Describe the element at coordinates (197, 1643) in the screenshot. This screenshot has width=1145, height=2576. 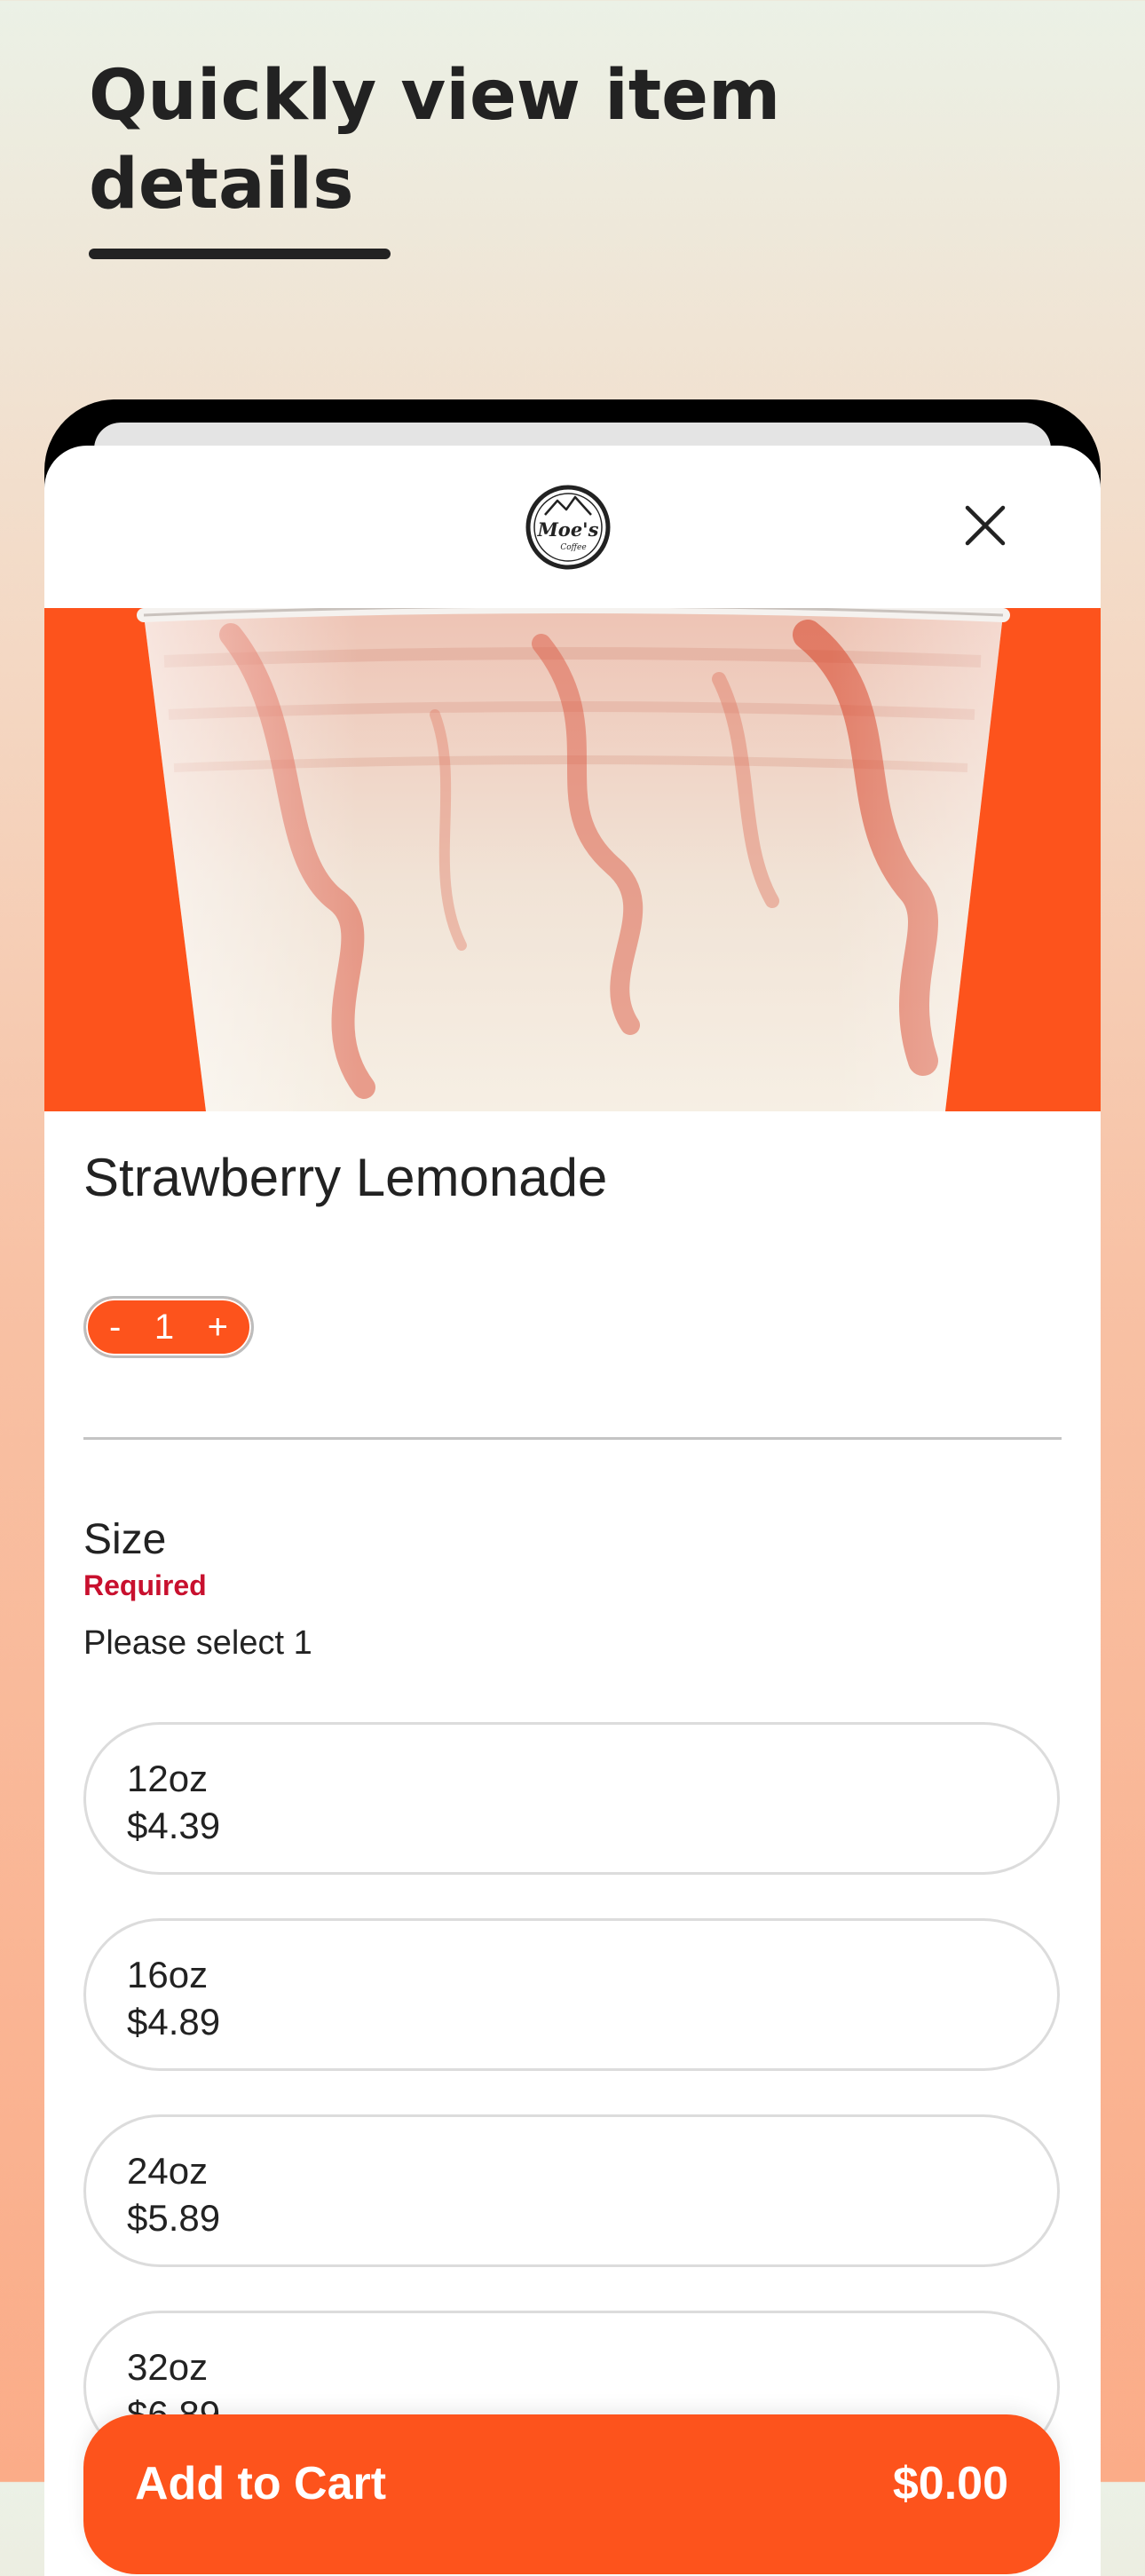
I see `selection-hint: Please select 1` at that location.